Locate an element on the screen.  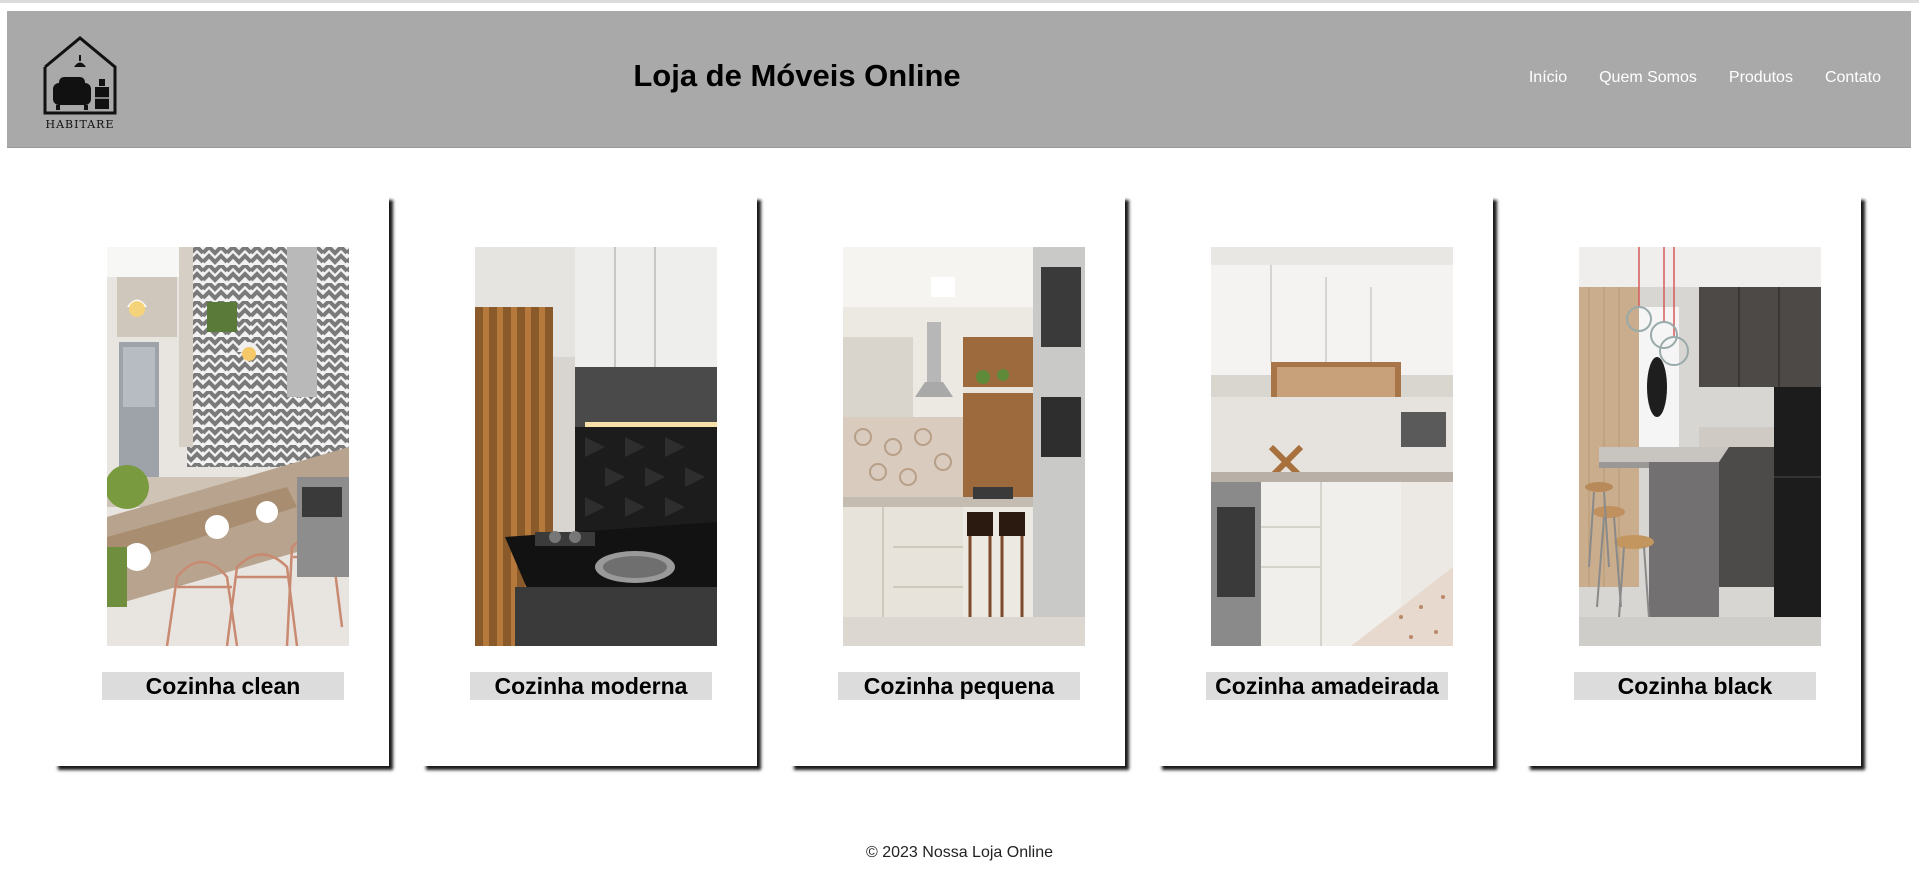
product-label: Cozinha clean is located at coordinates (223, 686).